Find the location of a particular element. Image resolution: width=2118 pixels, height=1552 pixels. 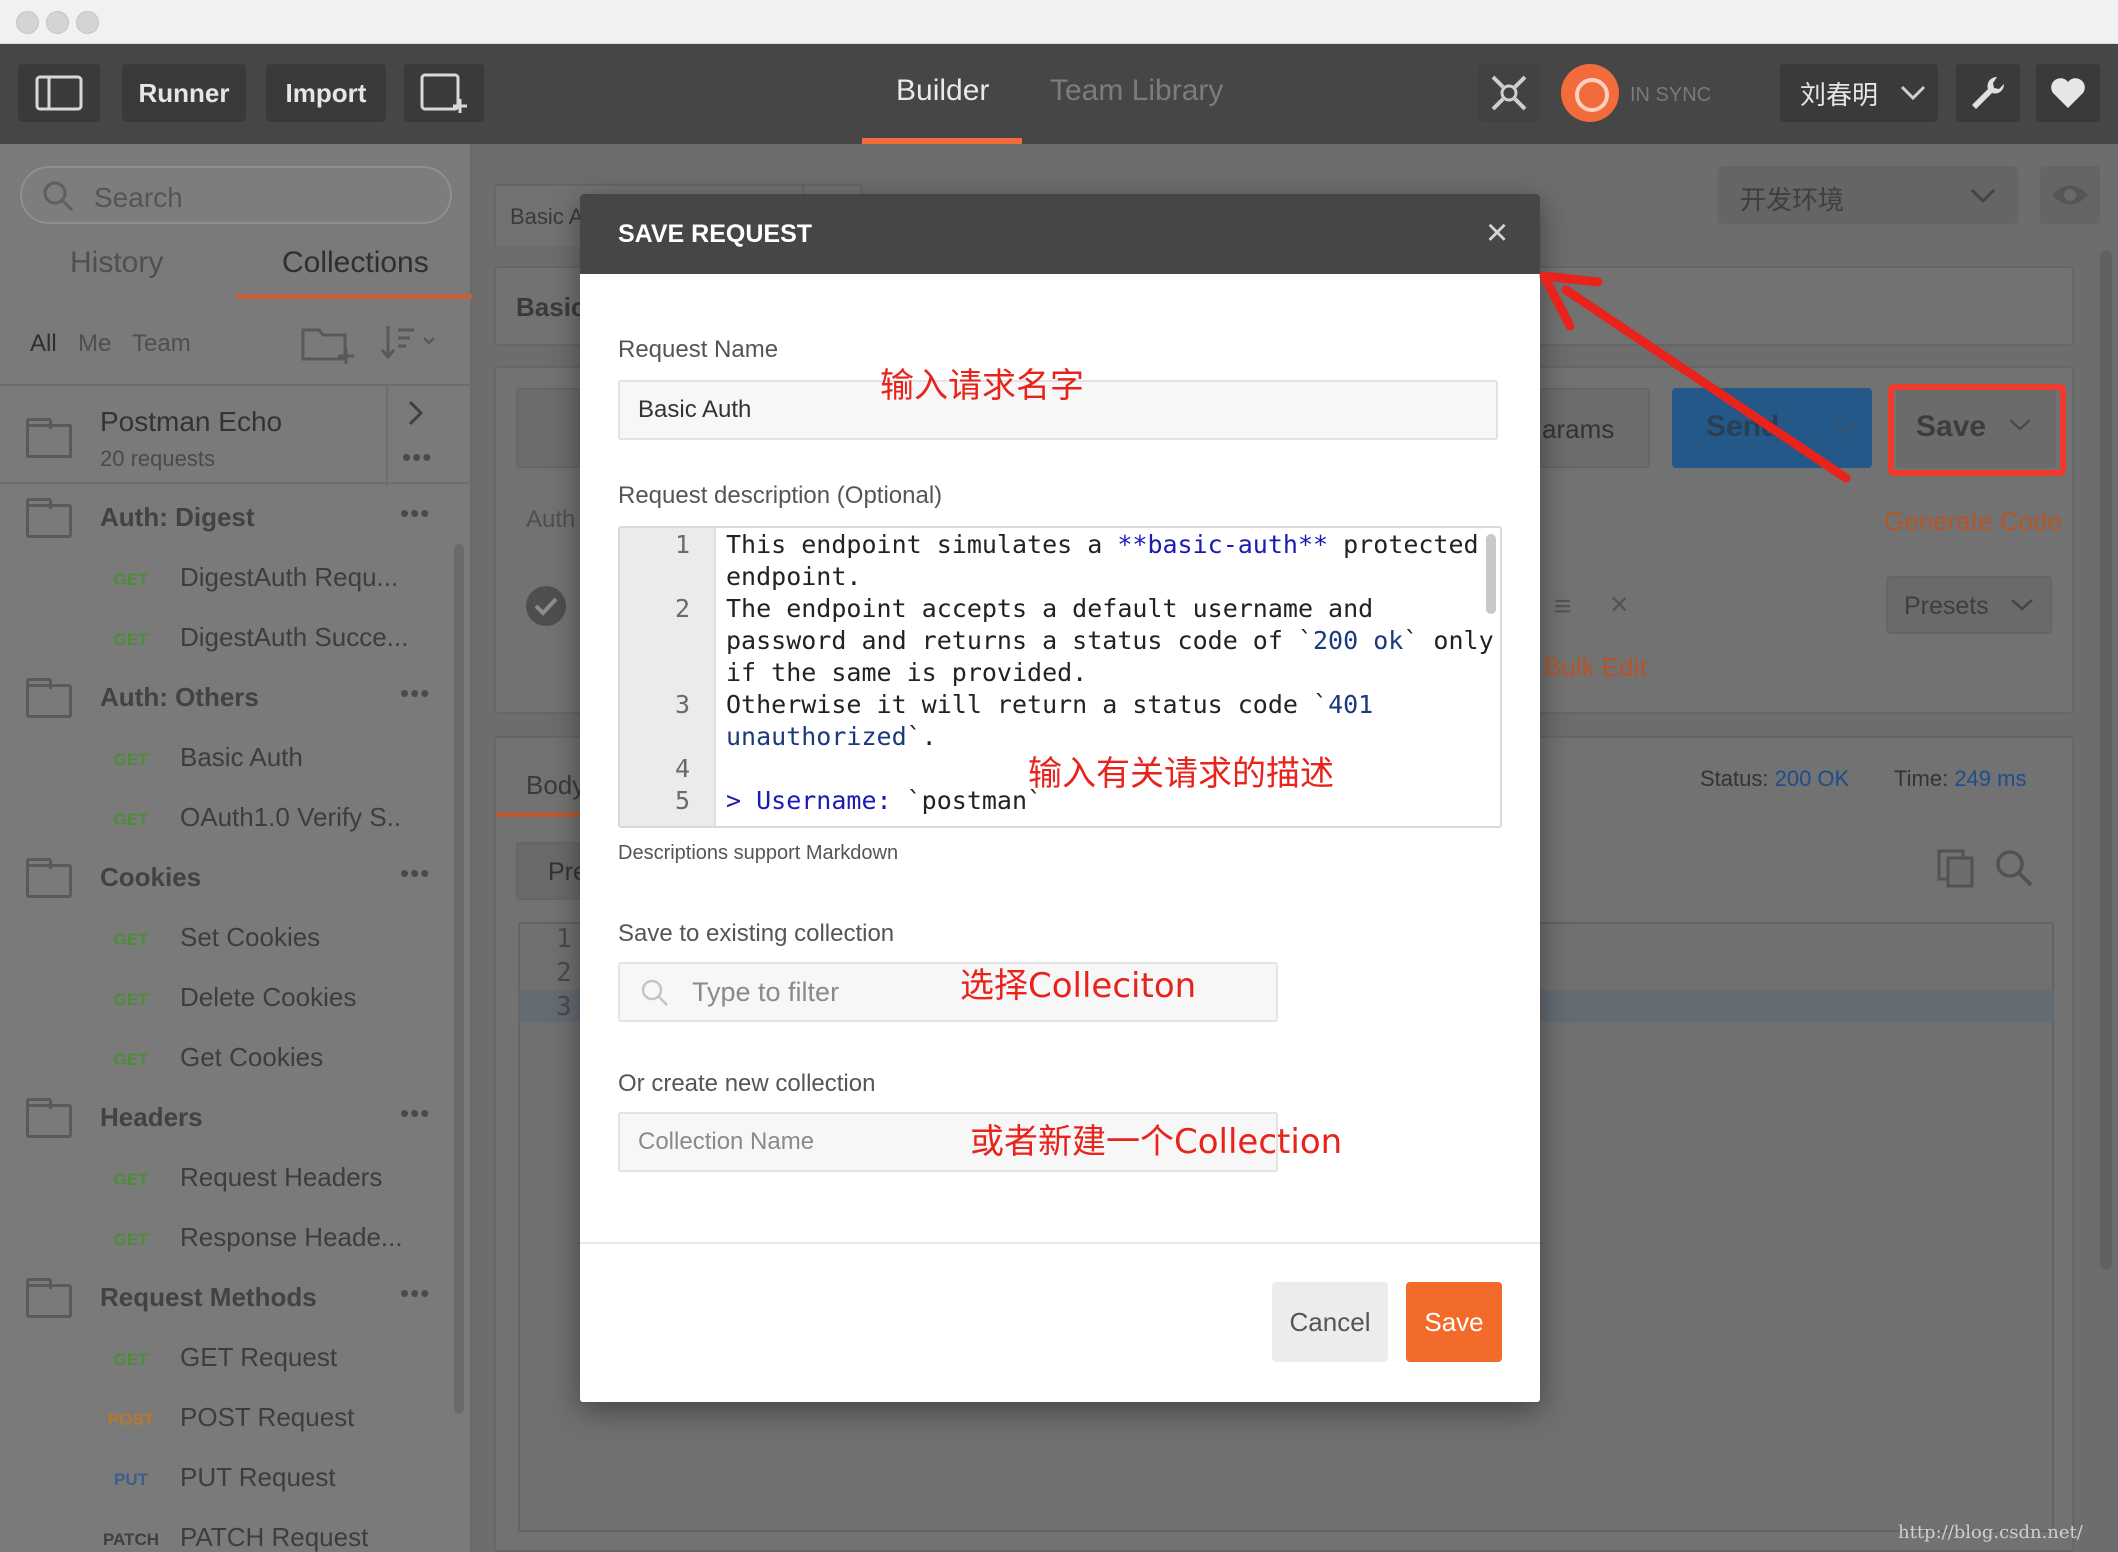

user-menu: 刘春明 is located at coordinates (1859, 93).